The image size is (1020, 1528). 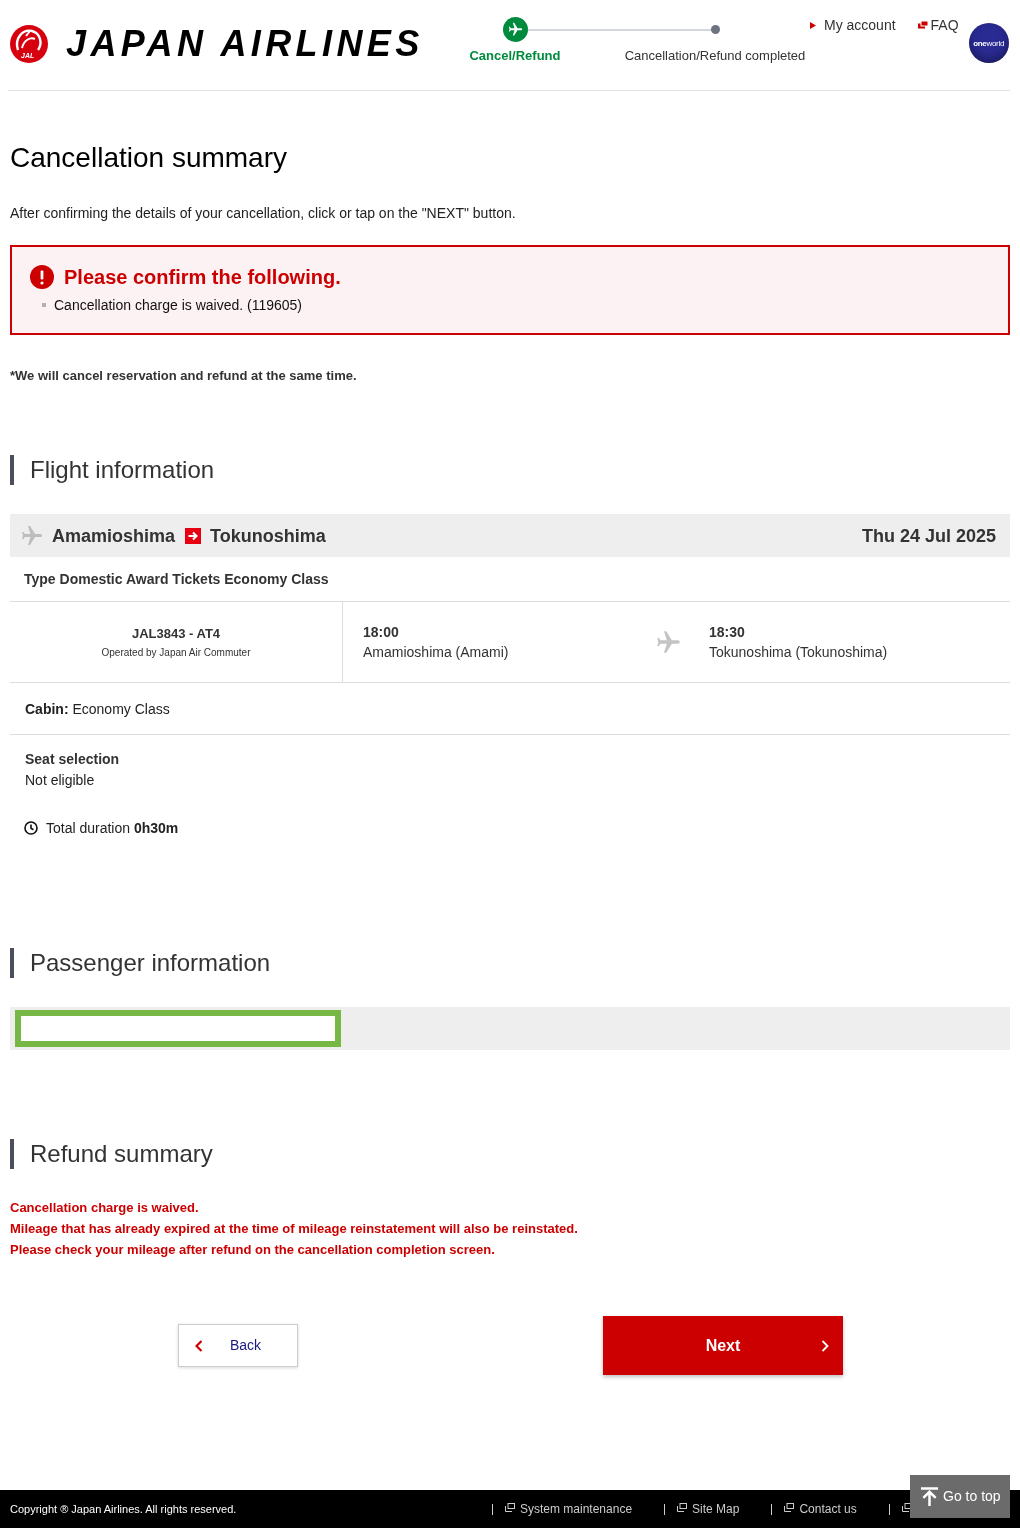 I want to click on back-button: Back, so click(x=238, y=1345).